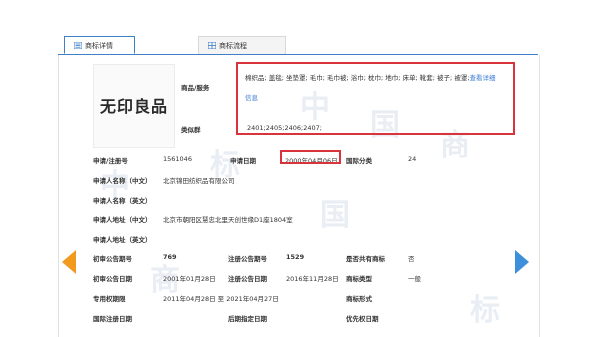  What do you see at coordinates (122, 240) in the screenshot?
I see `address-en-label: 申请人地址（英文）` at bounding box center [122, 240].